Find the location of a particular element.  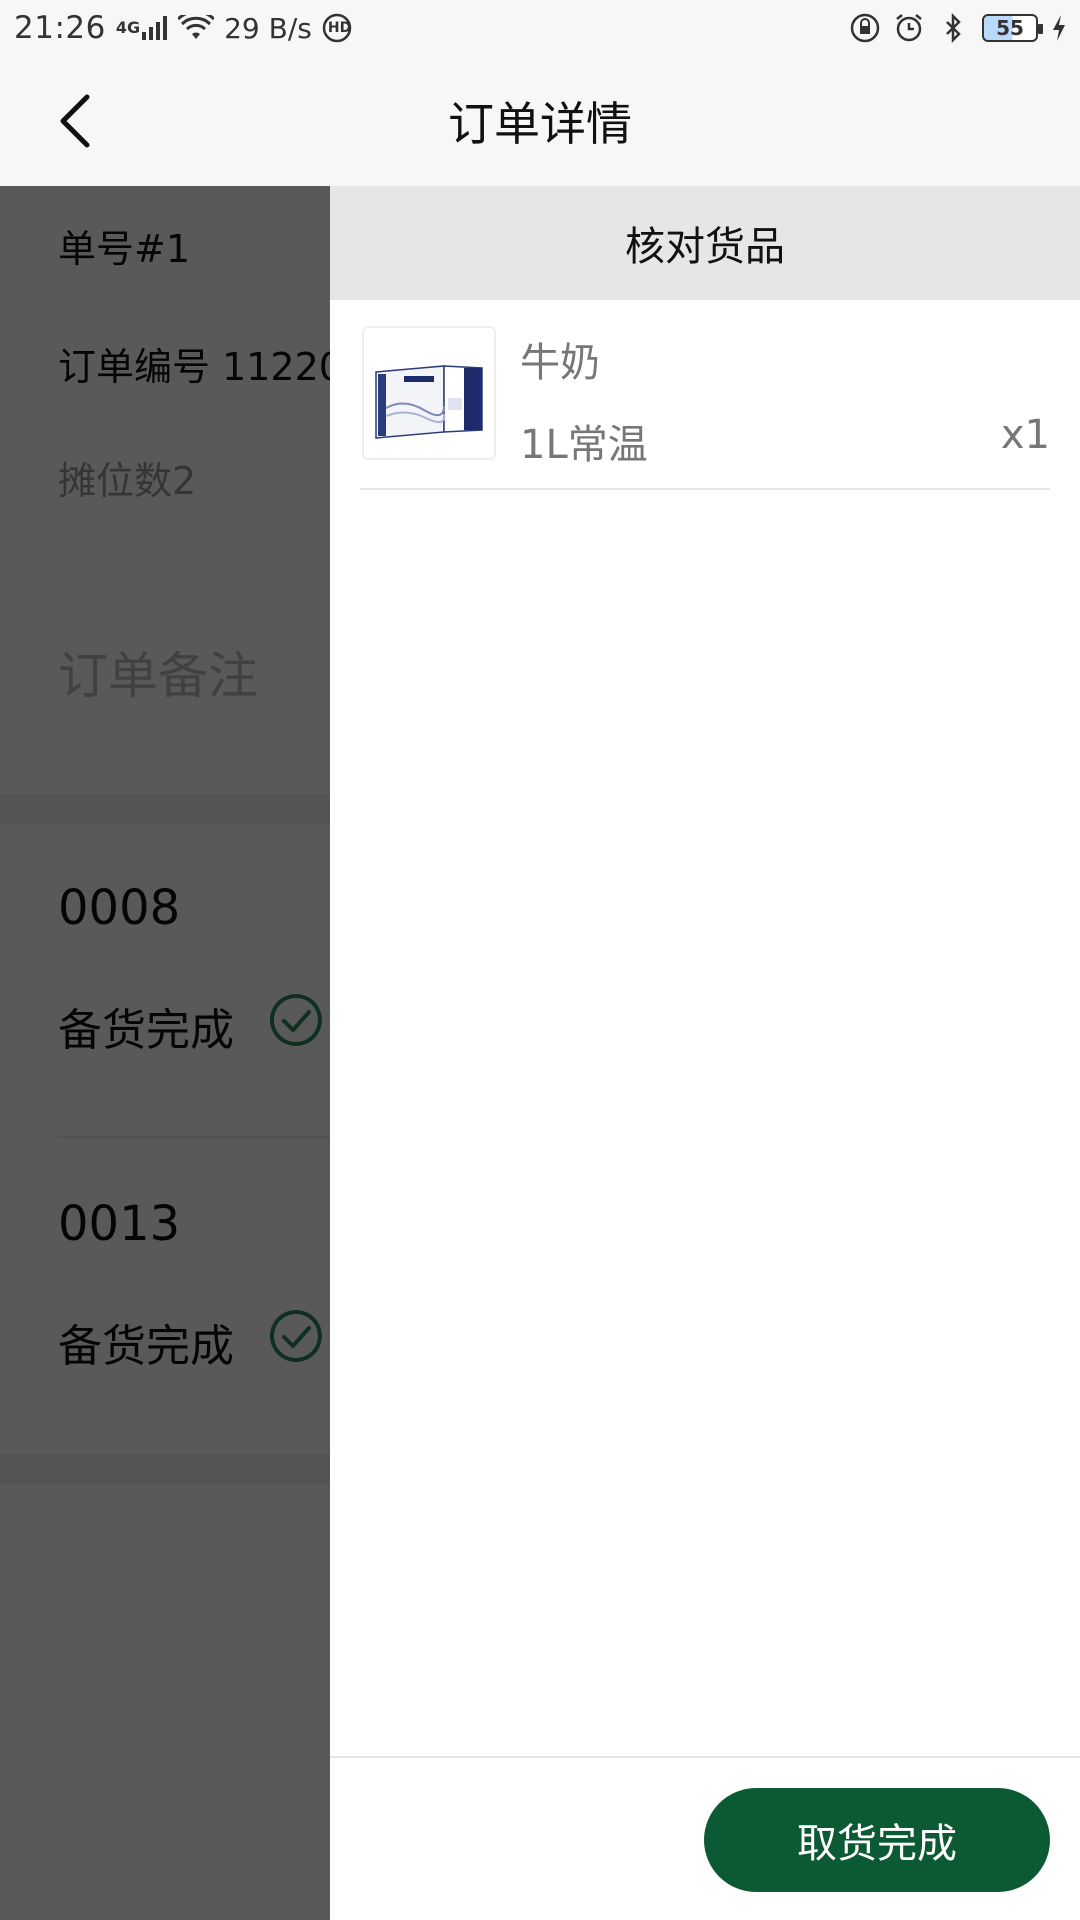

battery-icon: 55 is located at coordinates (1012, 28).